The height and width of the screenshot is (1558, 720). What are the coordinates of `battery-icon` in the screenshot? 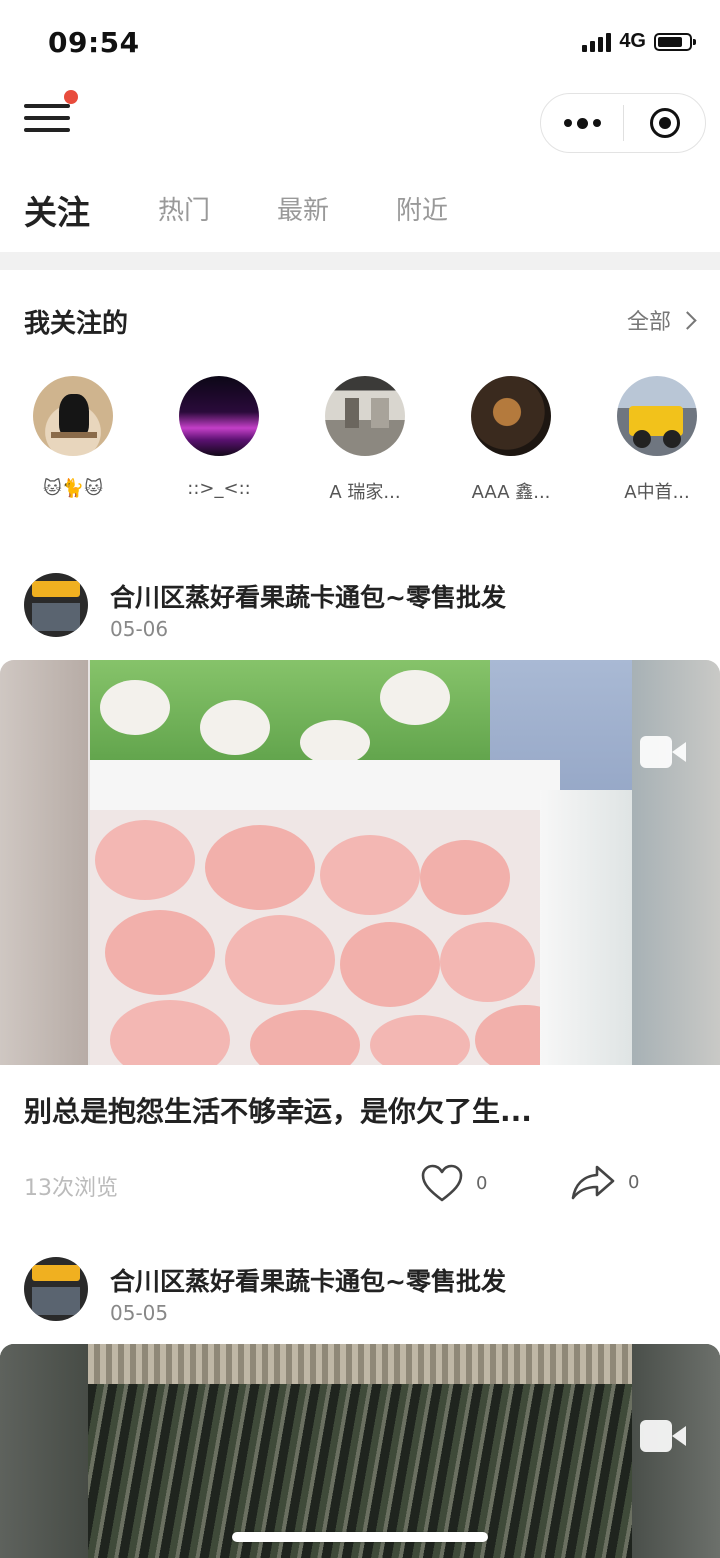 It's located at (675, 41).